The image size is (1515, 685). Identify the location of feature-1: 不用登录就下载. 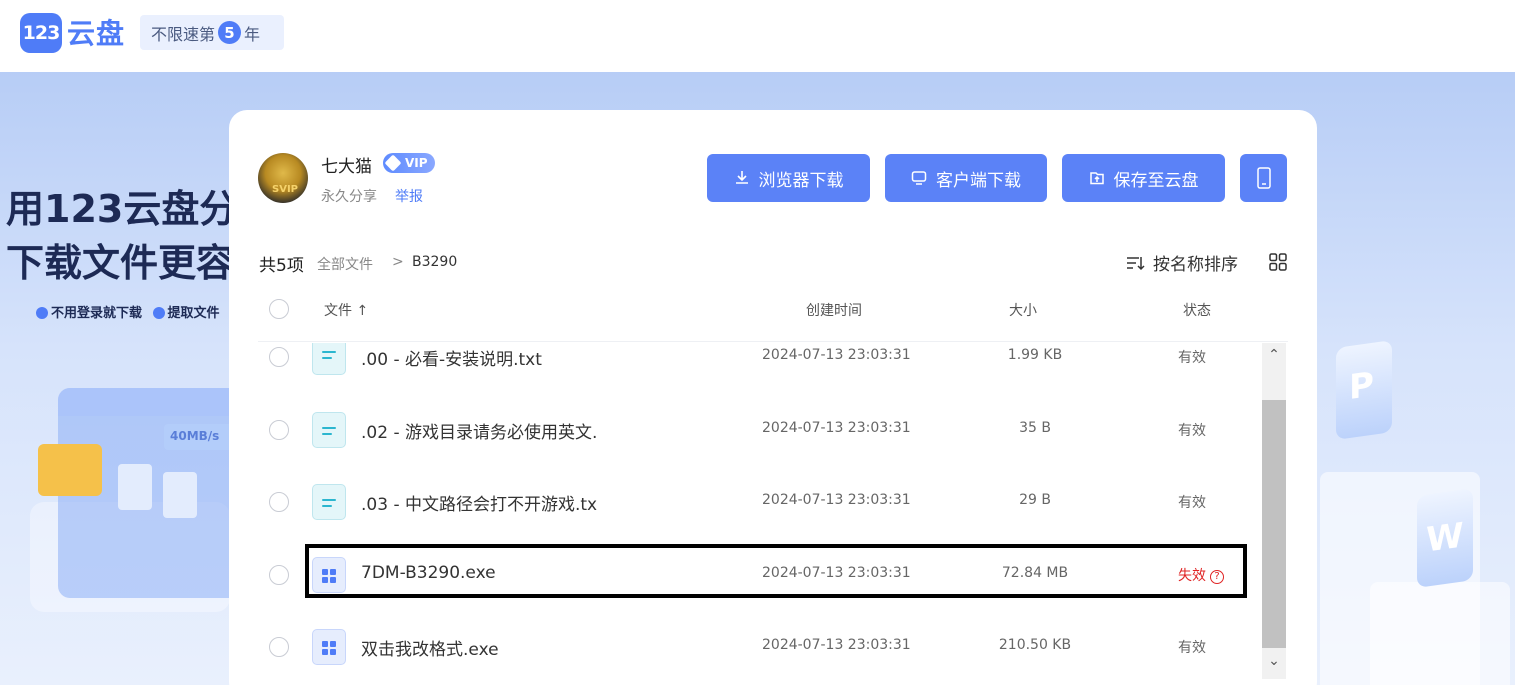
(97, 313).